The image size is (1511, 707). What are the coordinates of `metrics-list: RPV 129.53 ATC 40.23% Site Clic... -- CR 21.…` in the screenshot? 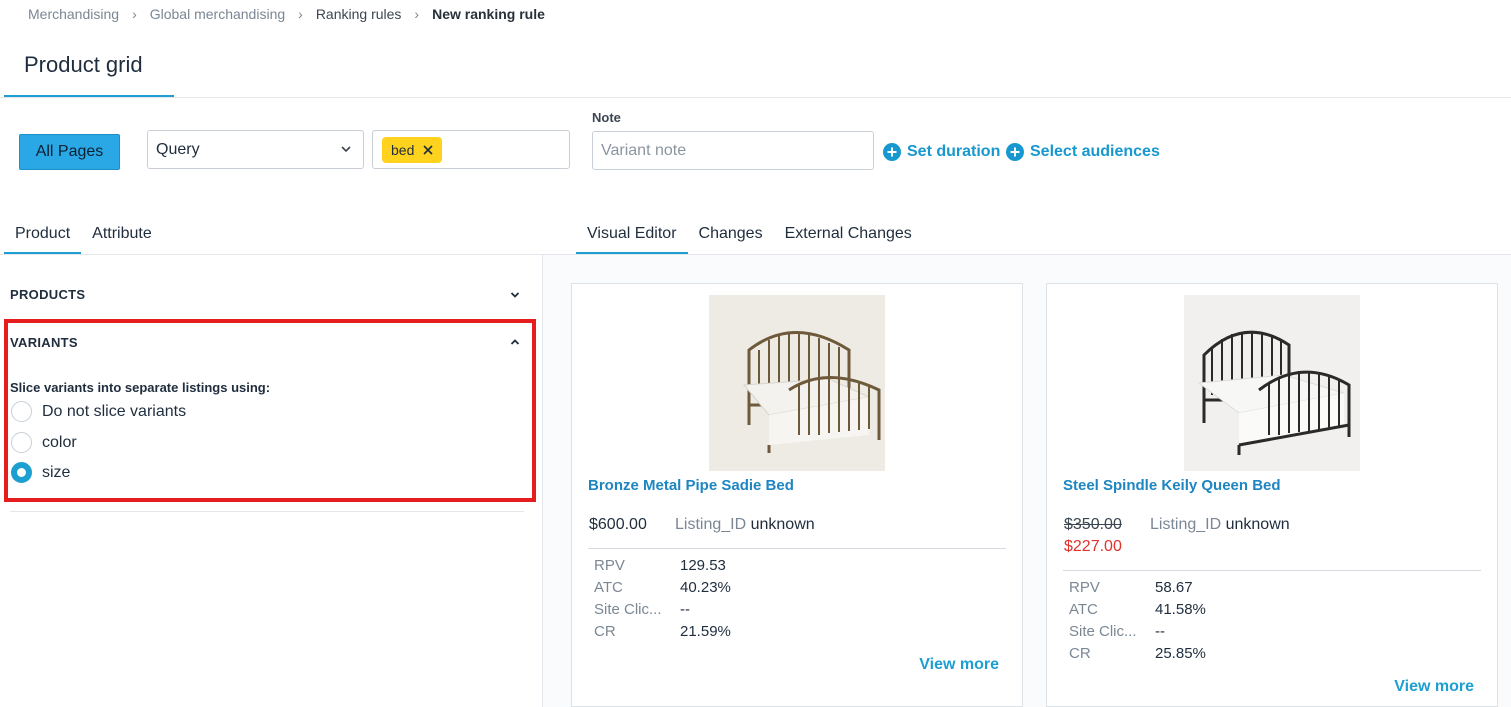 It's located at (662, 598).